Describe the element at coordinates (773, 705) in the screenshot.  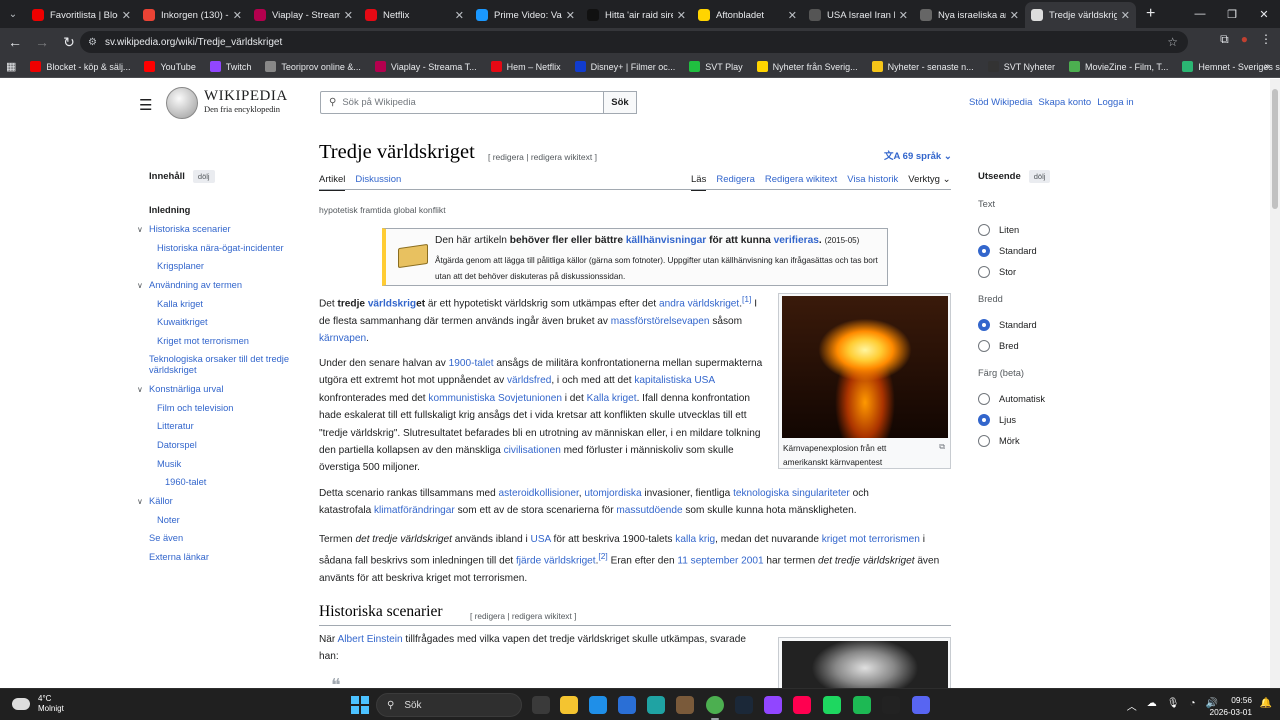
I see `twitch-icon` at that location.